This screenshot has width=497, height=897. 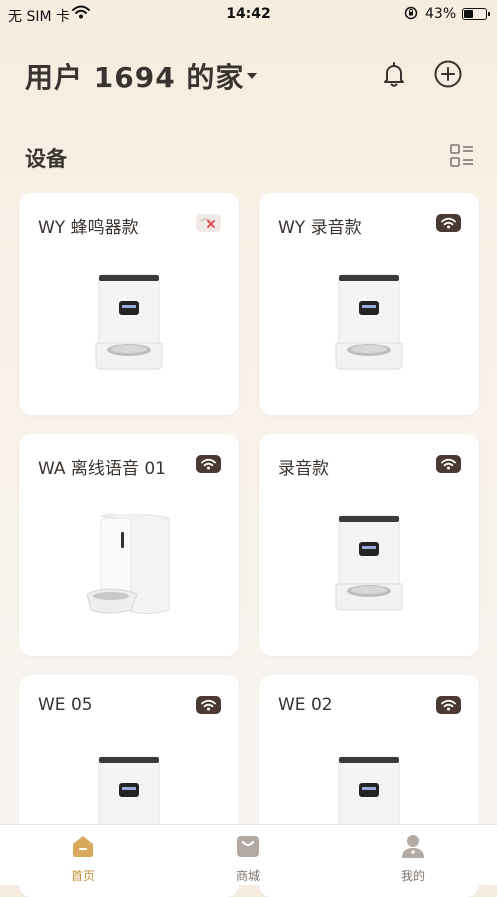 I want to click on device-name: WE 05, so click(x=65, y=705).